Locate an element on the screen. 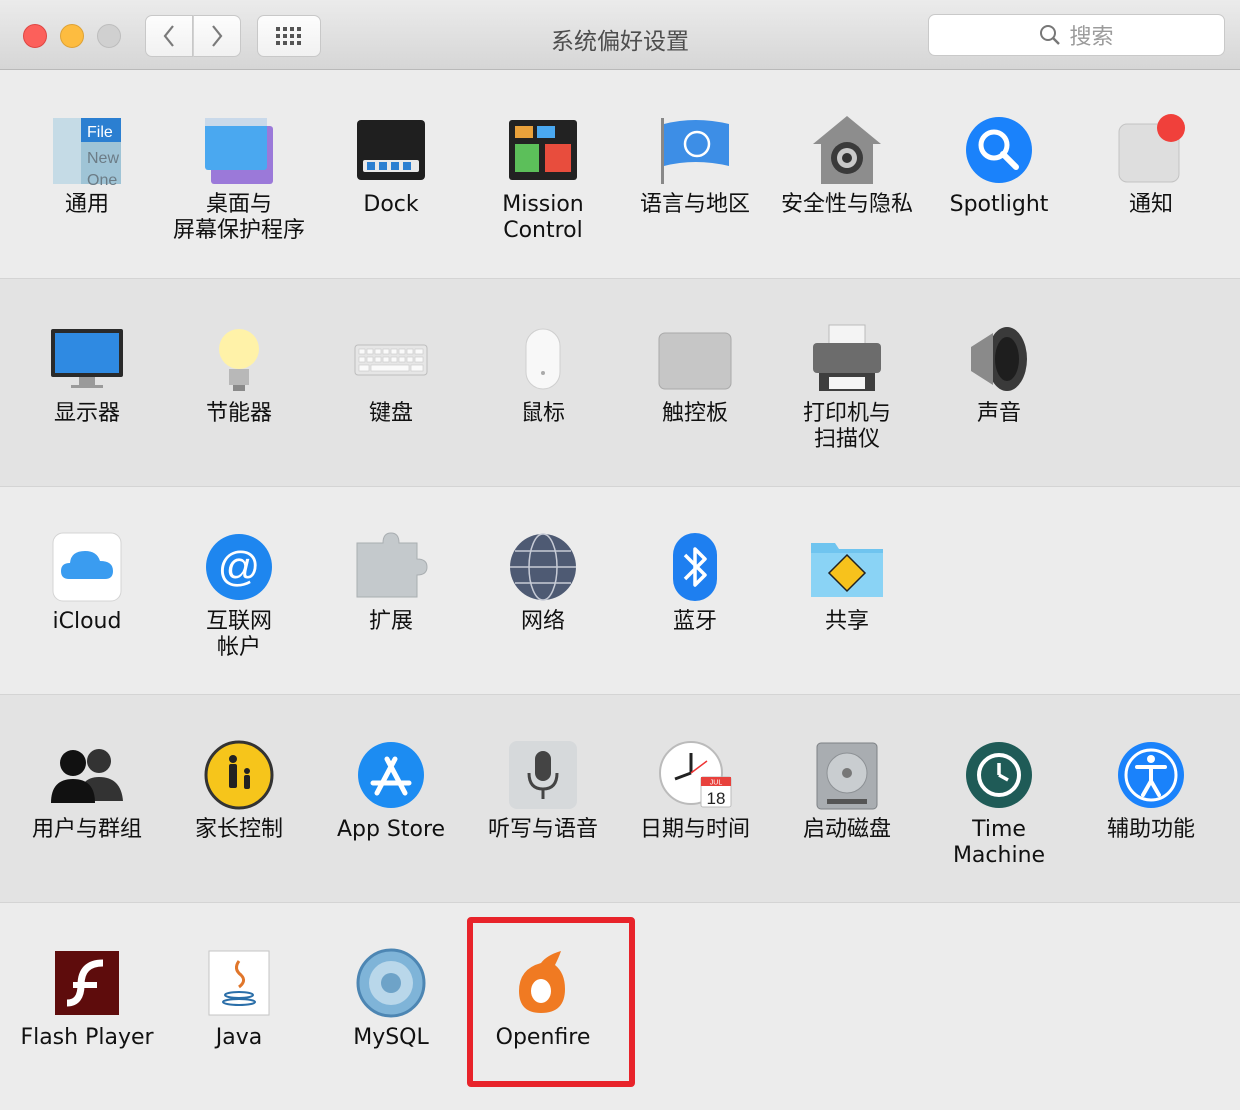  flash-player-icon is located at coordinates (87, 983).